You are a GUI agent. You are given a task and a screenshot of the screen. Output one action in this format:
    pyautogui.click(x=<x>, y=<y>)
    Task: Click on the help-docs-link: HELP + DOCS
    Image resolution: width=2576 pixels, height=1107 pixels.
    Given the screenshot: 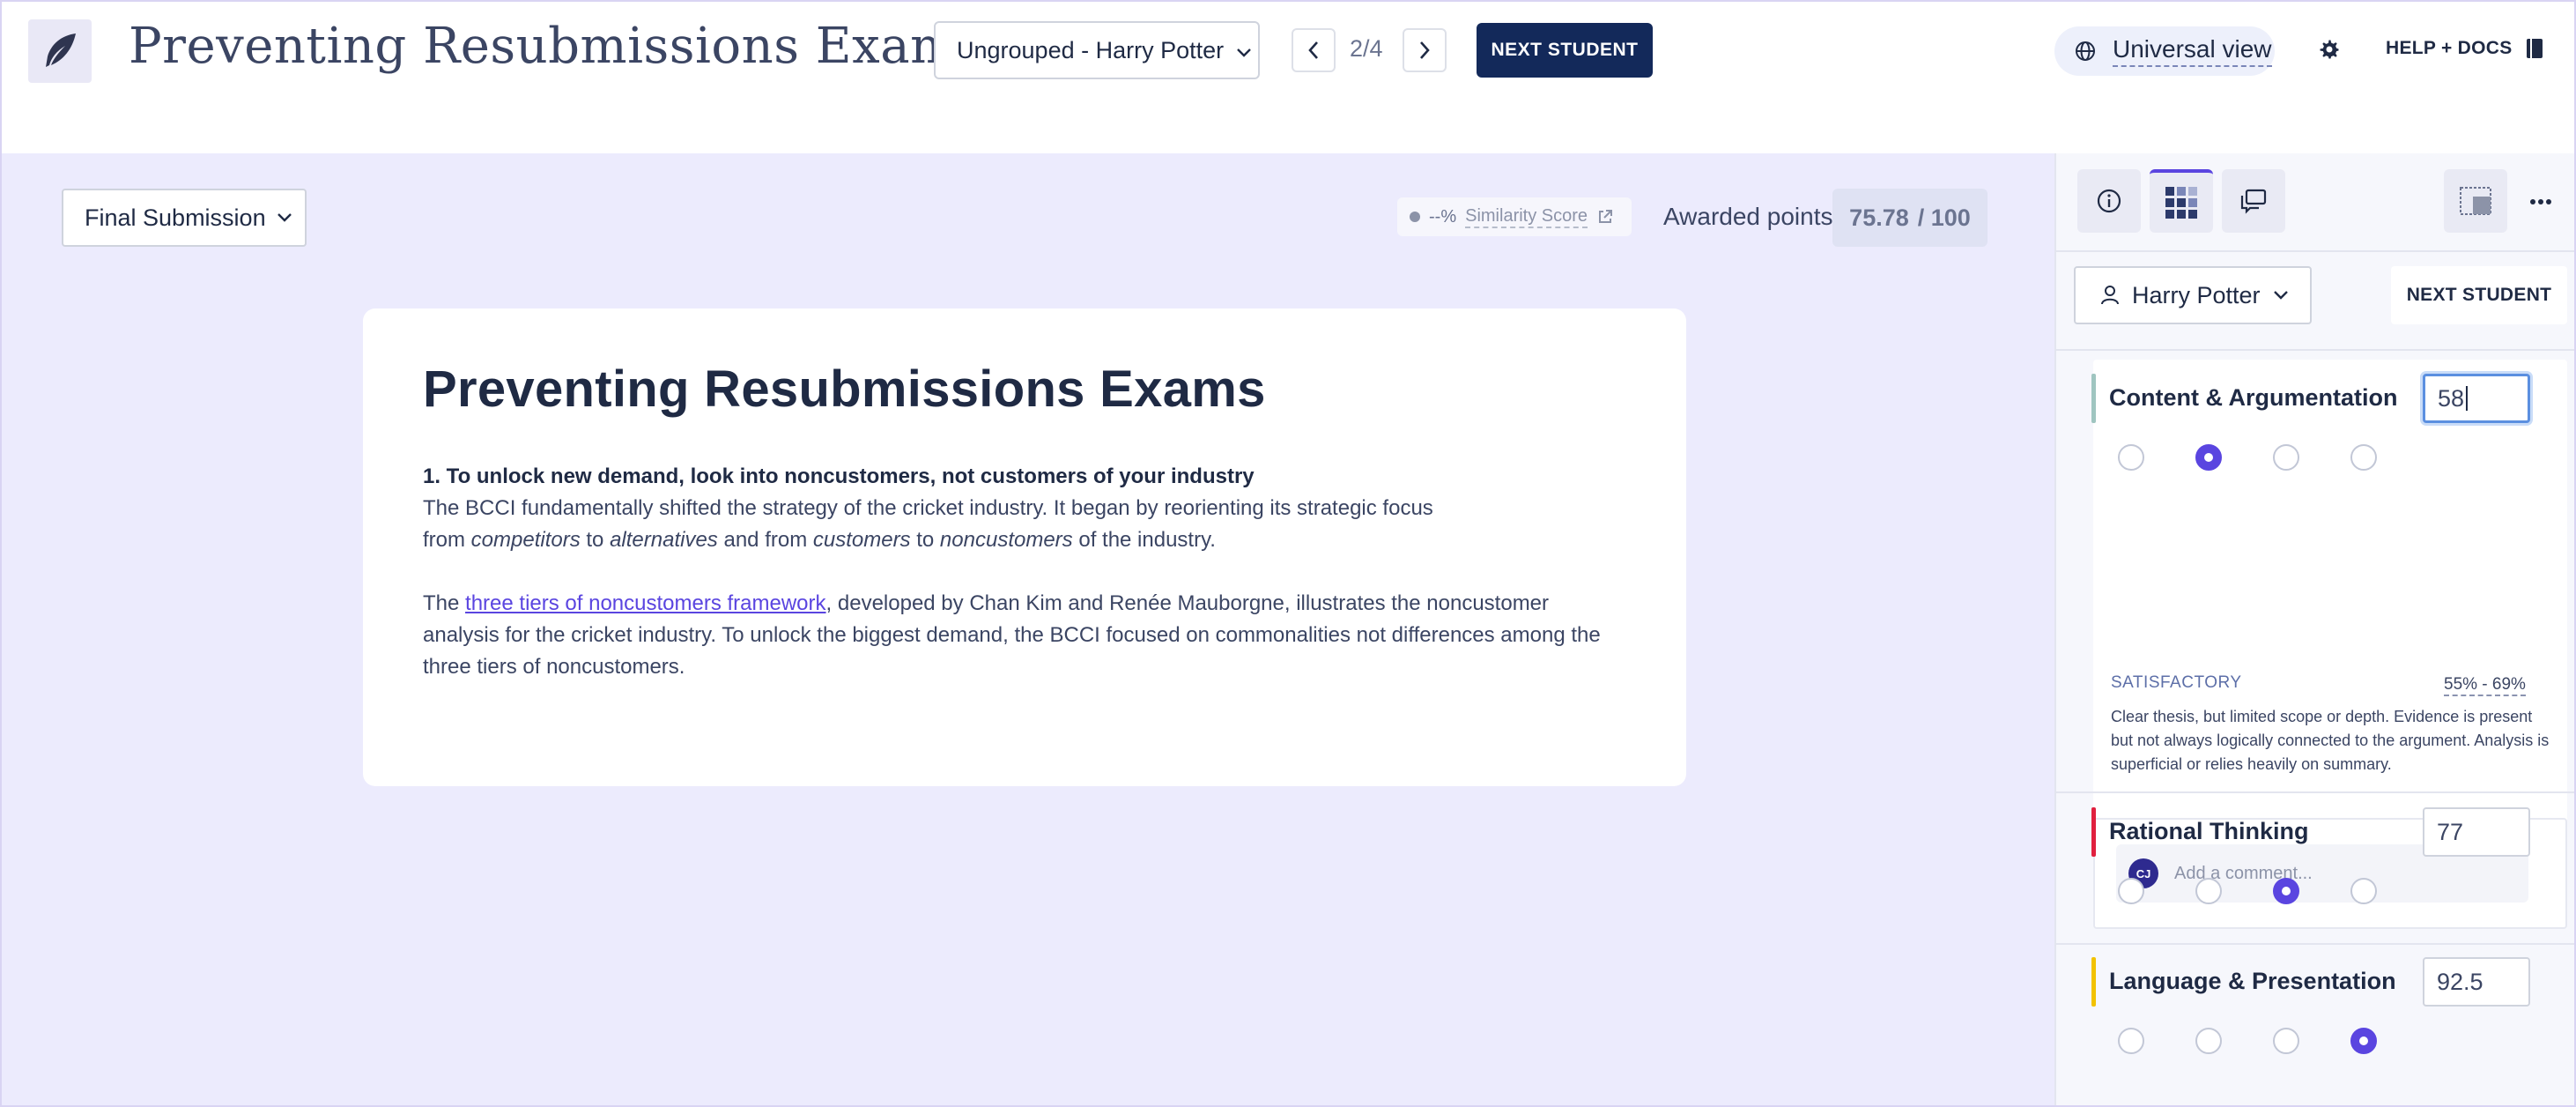 What is the action you would take?
    pyautogui.click(x=2465, y=48)
    